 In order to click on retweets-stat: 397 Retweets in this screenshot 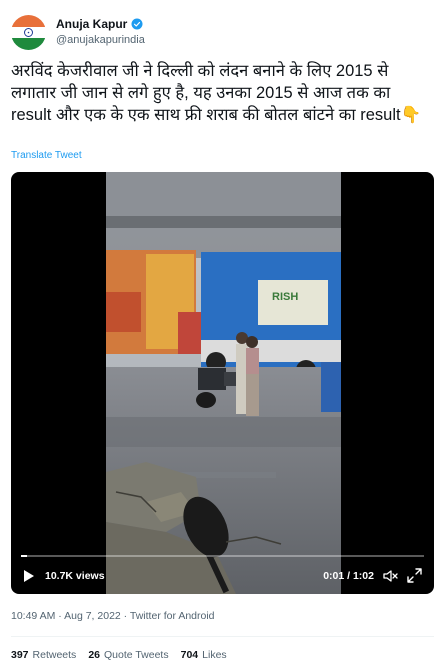, I will do `click(43, 655)`.